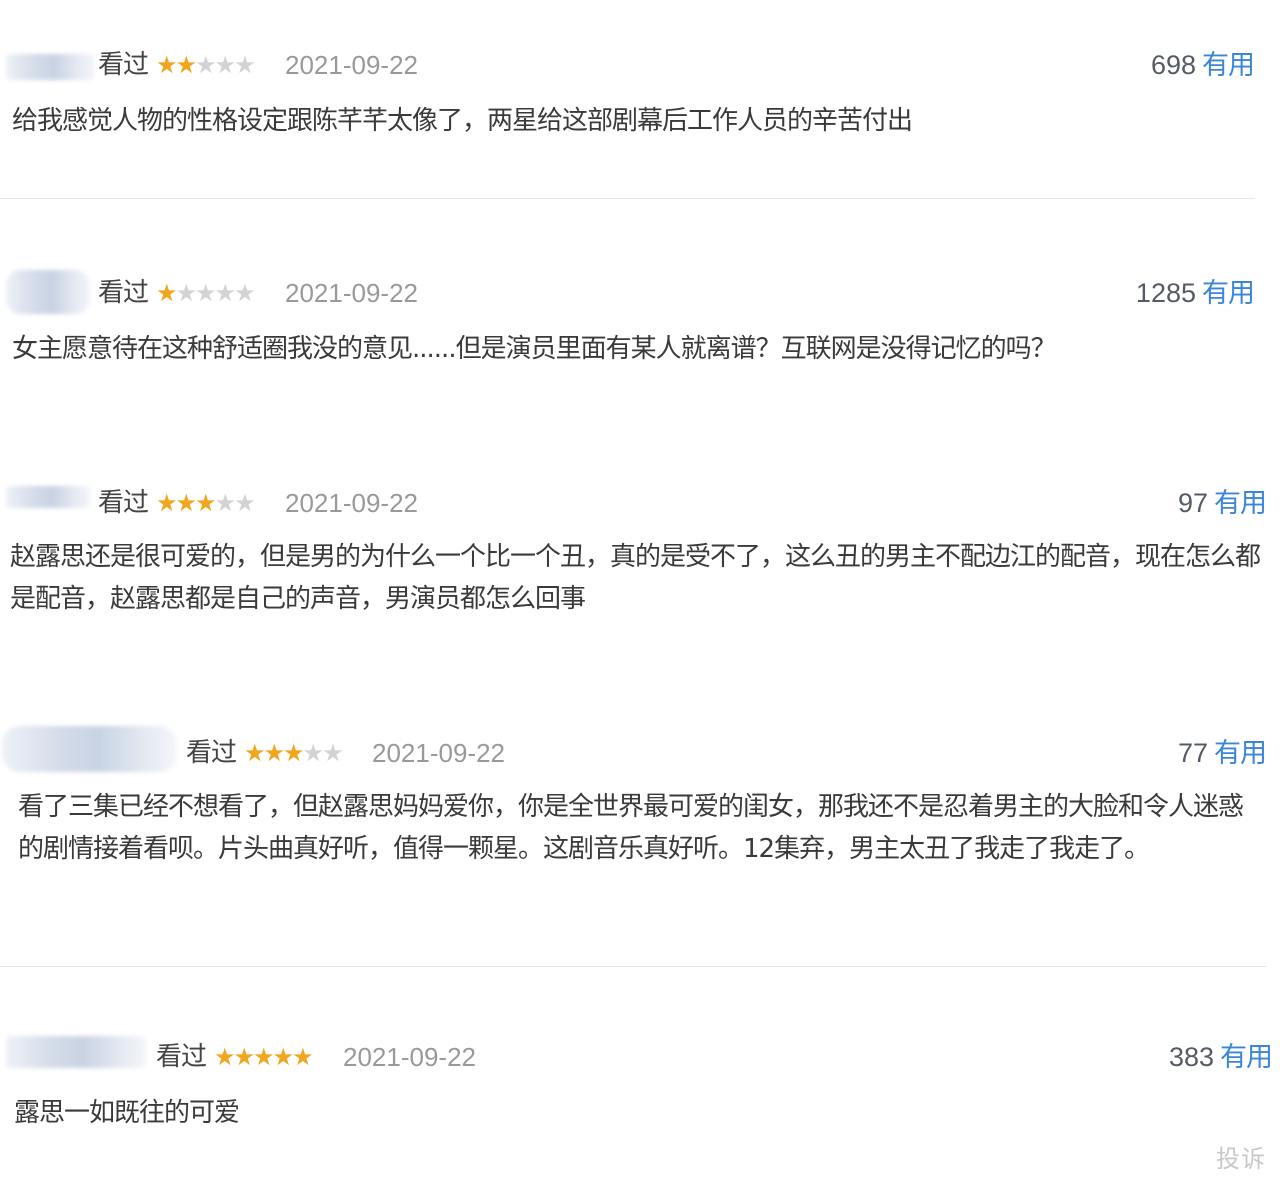 The height and width of the screenshot is (1190, 1280). What do you see at coordinates (462, 121) in the screenshot?
I see `review-content: 给我感觉人物的性格设定跟陈芊芊太像了，两星给这部剧幕后工作人员的辛苦付出` at bounding box center [462, 121].